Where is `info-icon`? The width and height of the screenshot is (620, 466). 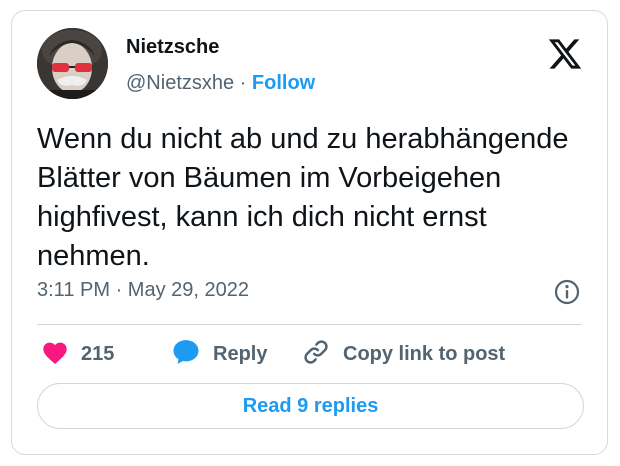
info-icon is located at coordinates (567, 292).